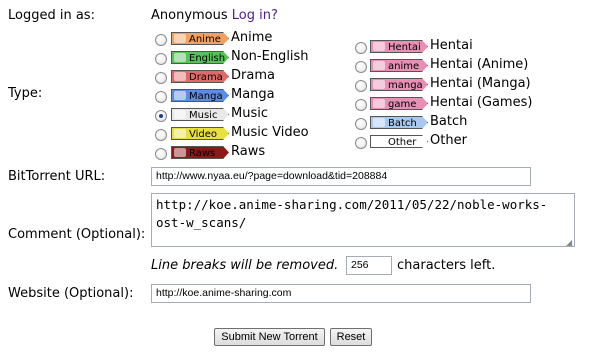  I want to click on category-tag-label: Video, so click(203, 134).